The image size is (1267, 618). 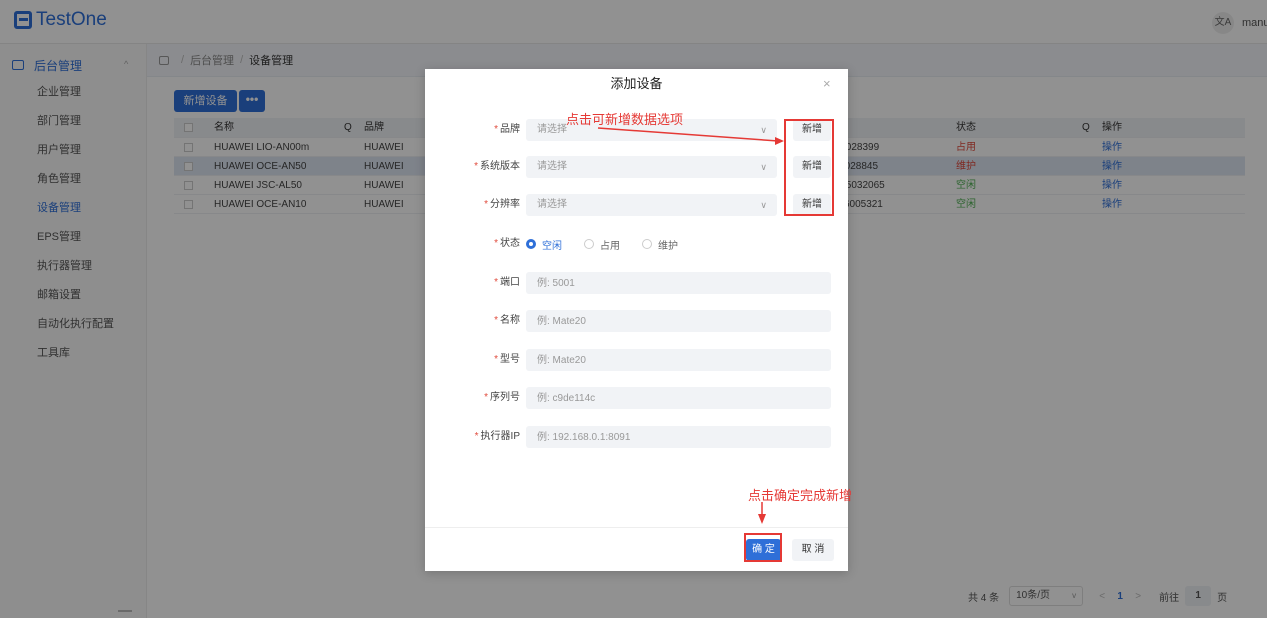 What do you see at coordinates (507, 282) in the screenshot?
I see `port-label: * 端口` at bounding box center [507, 282].